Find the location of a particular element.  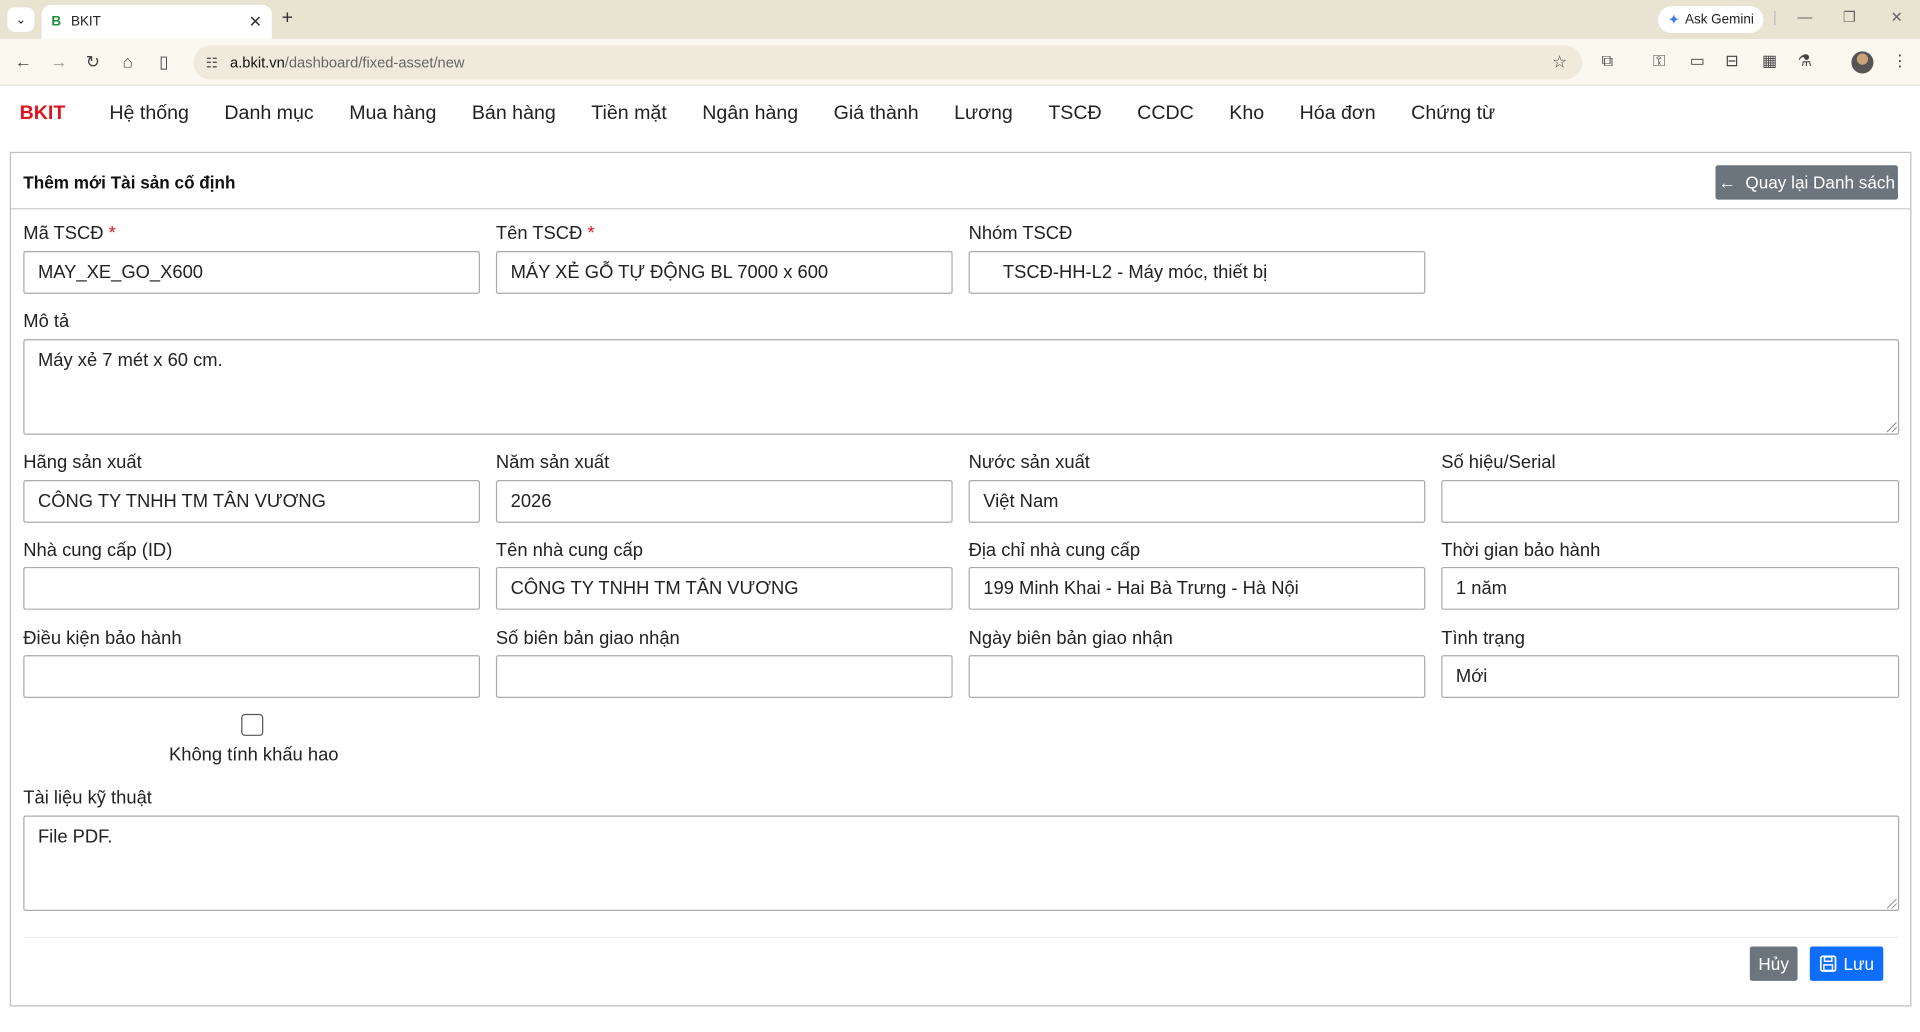

khong-tinh-khau-hao-checkbox is located at coordinates (252, 724).